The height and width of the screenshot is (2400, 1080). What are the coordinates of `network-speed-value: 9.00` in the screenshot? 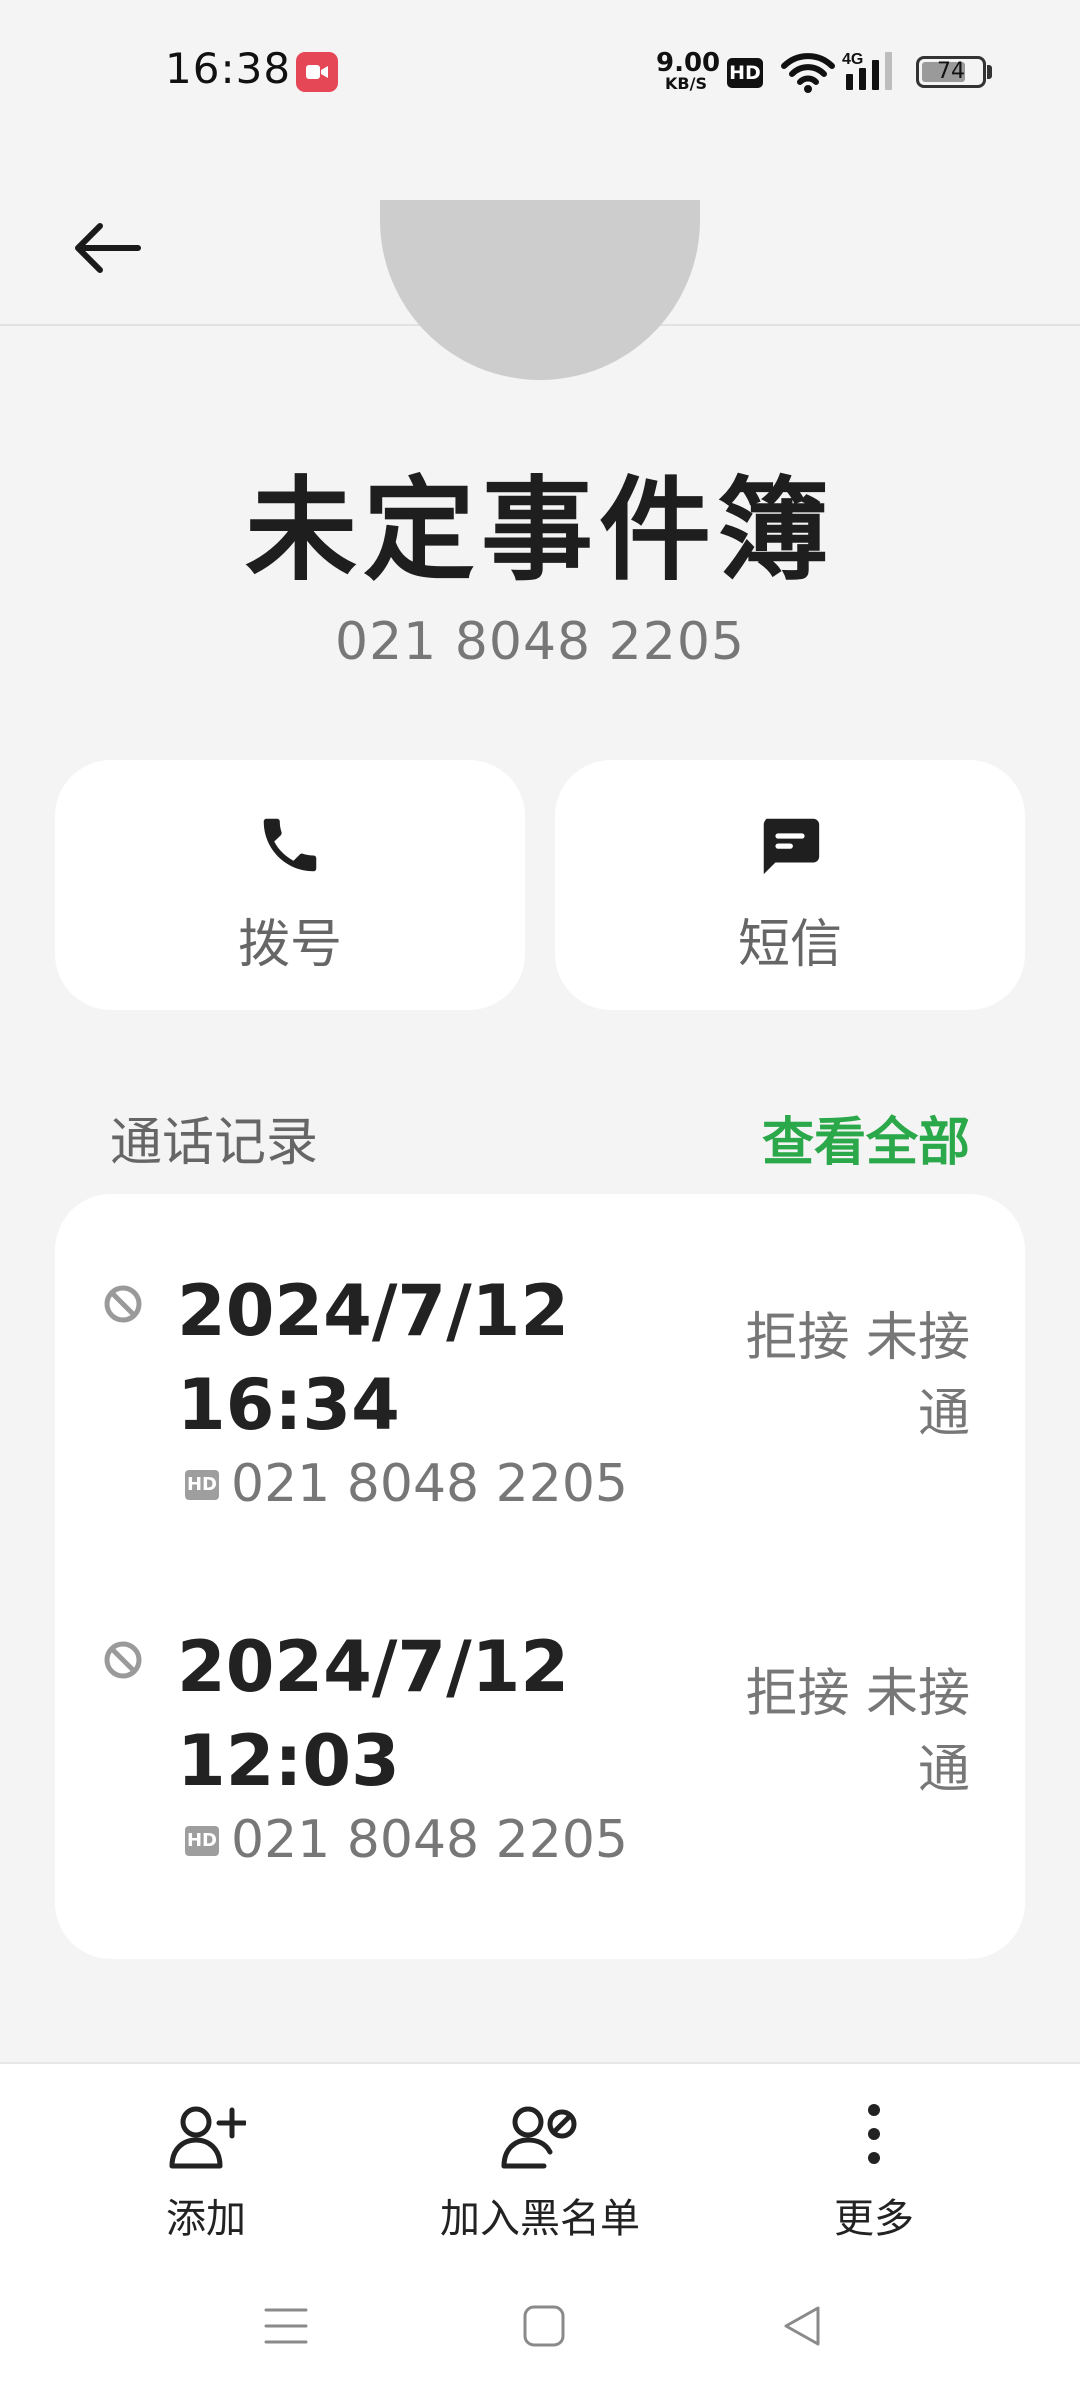 It's located at (688, 63).